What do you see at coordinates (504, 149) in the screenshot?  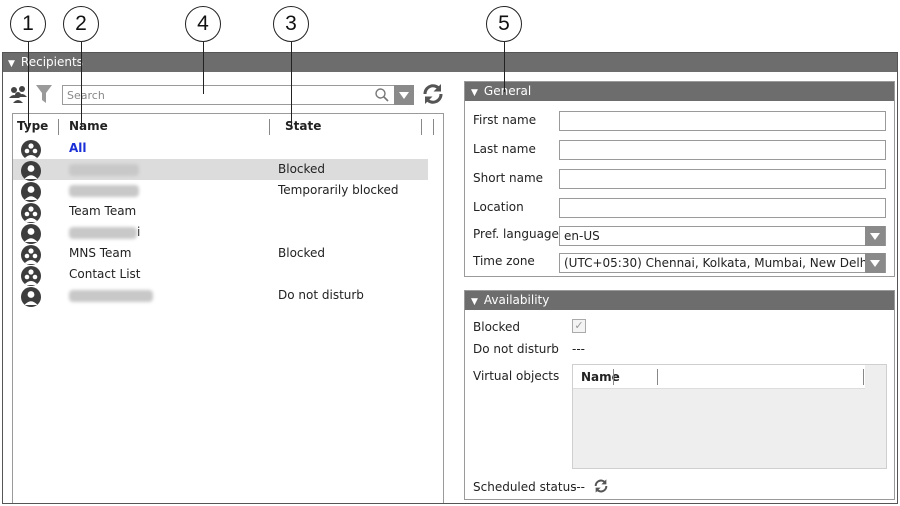 I see `last-name-label: Last name` at bounding box center [504, 149].